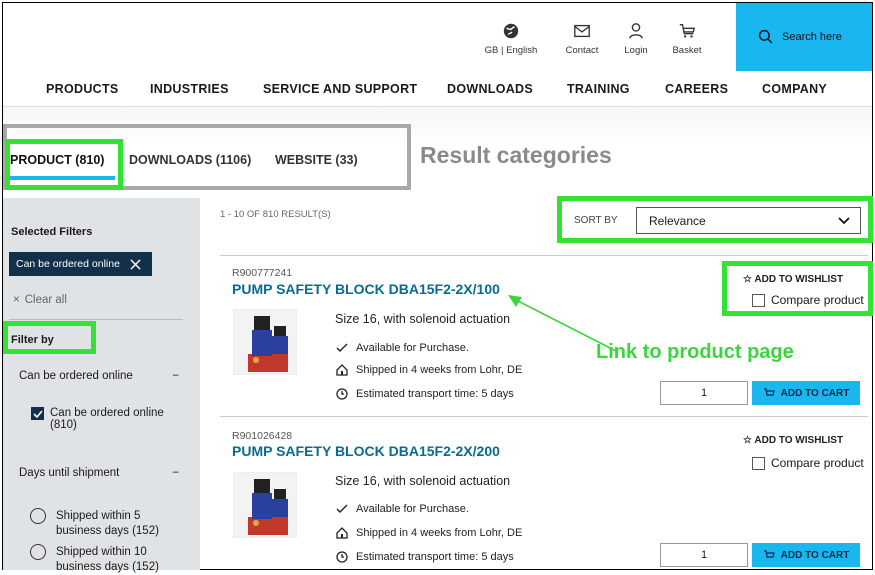  Describe the element at coordinates (799, 440) in the screenshot. I see `wishlist-label: ADD TO WISHLIST` at that location.